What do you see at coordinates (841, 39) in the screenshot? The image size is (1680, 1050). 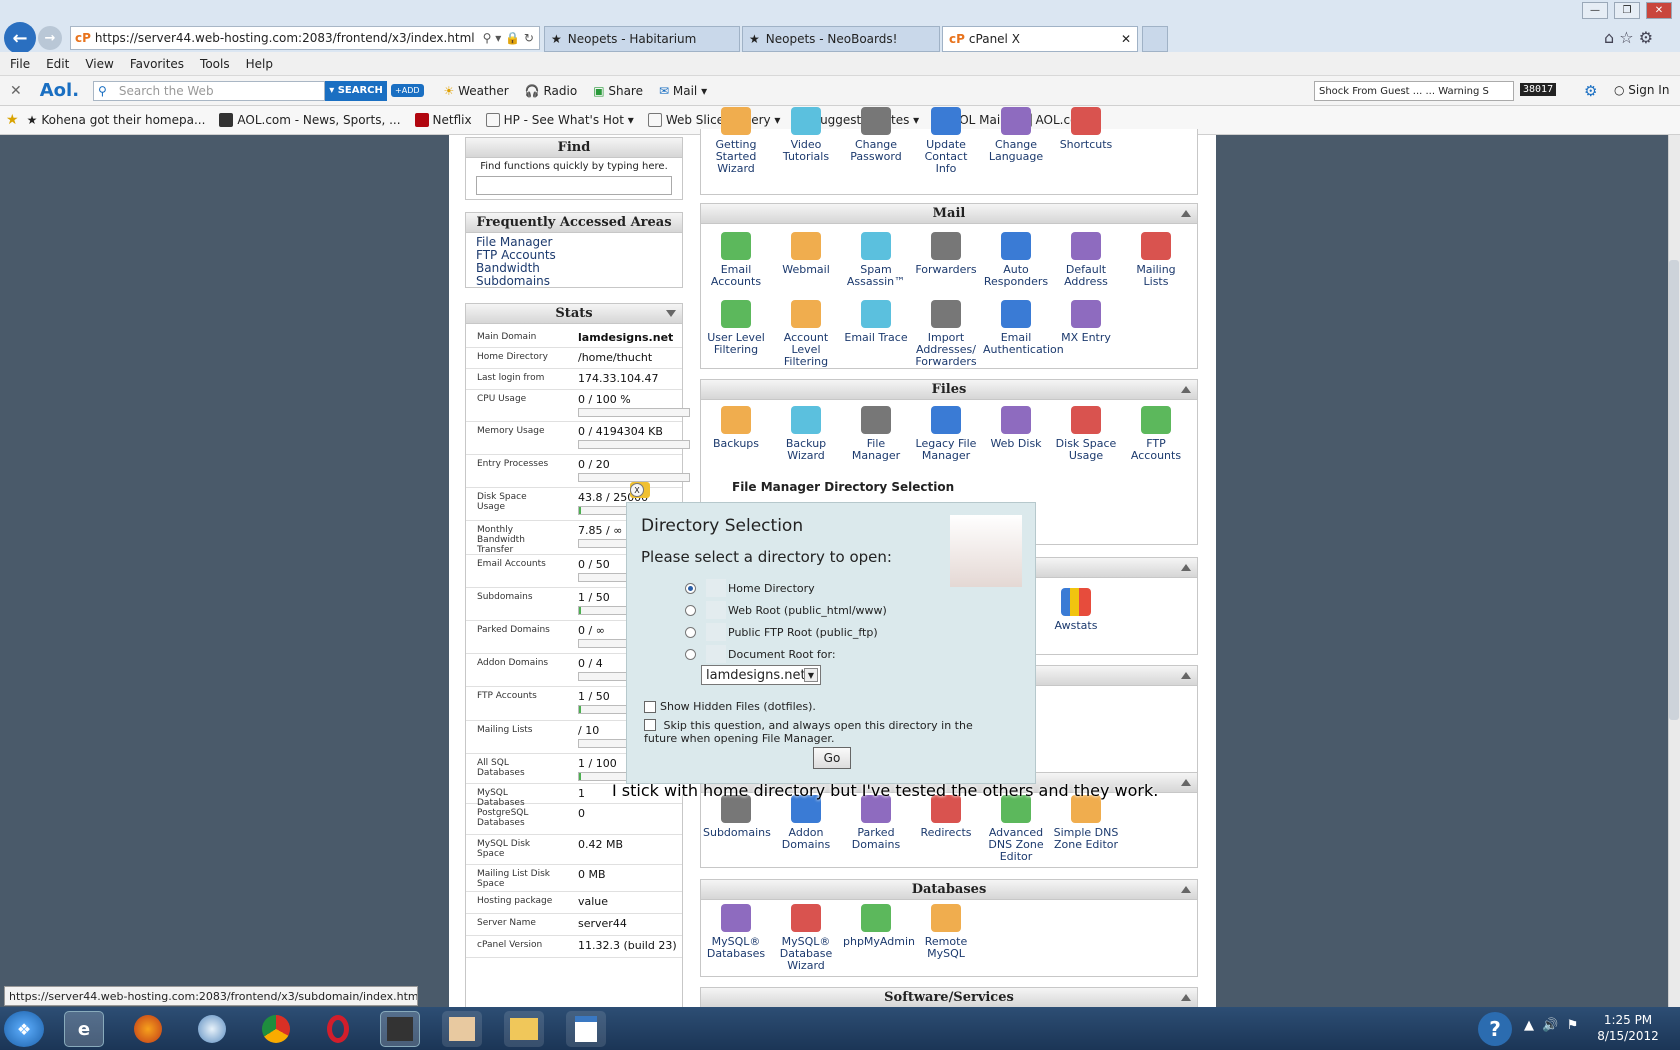 I see `tab-neopets-neoboards: ★ Neopets - NeoBoards!` at bounding box center [841, 39].